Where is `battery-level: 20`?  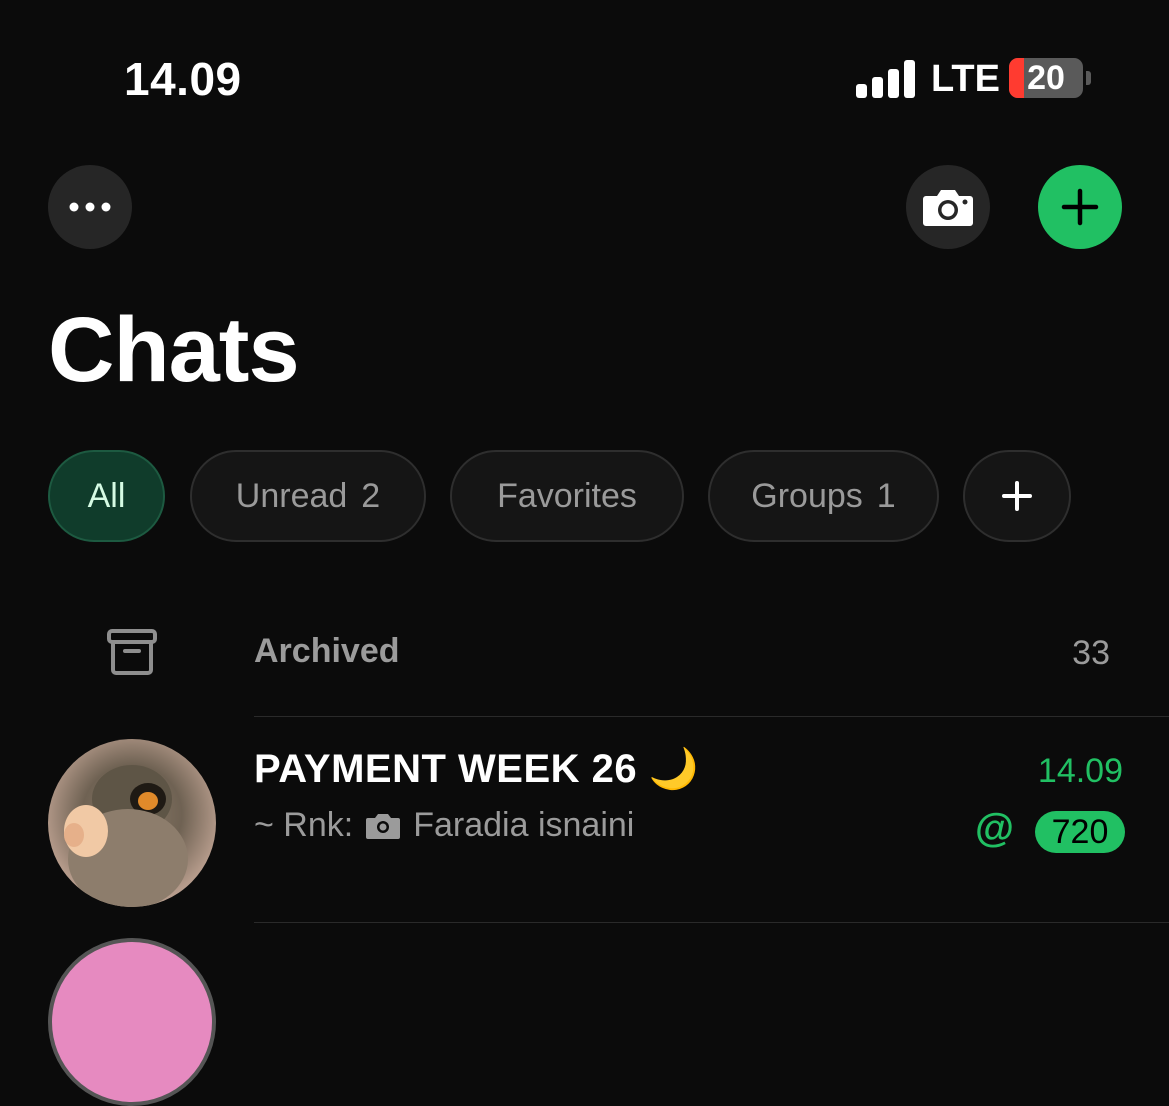
battery-level: 20 is located at coordinates (1046, 78).